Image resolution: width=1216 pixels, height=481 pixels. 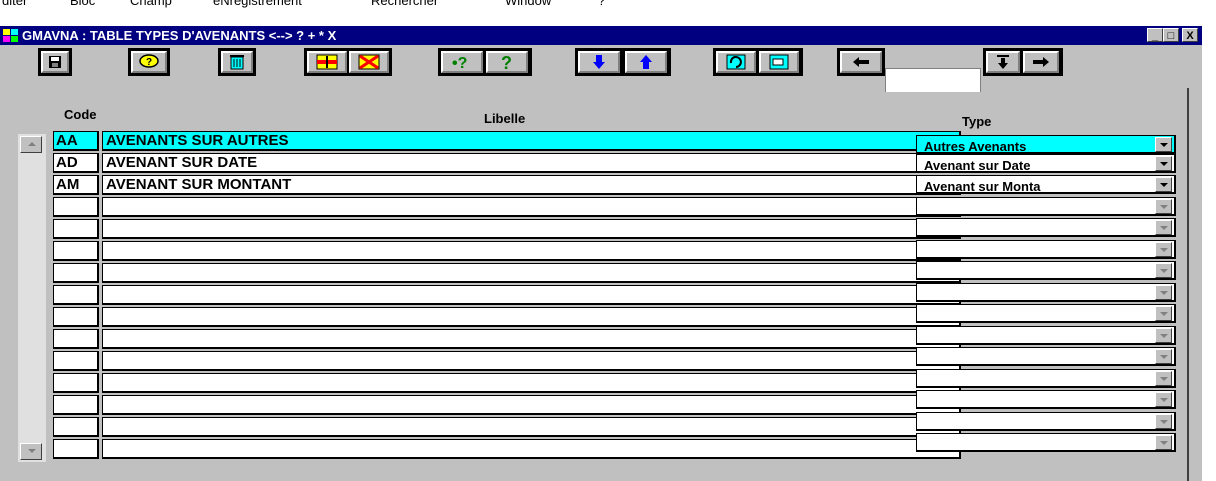 I want to click on code-field: AA, so click(x=76, y=141).